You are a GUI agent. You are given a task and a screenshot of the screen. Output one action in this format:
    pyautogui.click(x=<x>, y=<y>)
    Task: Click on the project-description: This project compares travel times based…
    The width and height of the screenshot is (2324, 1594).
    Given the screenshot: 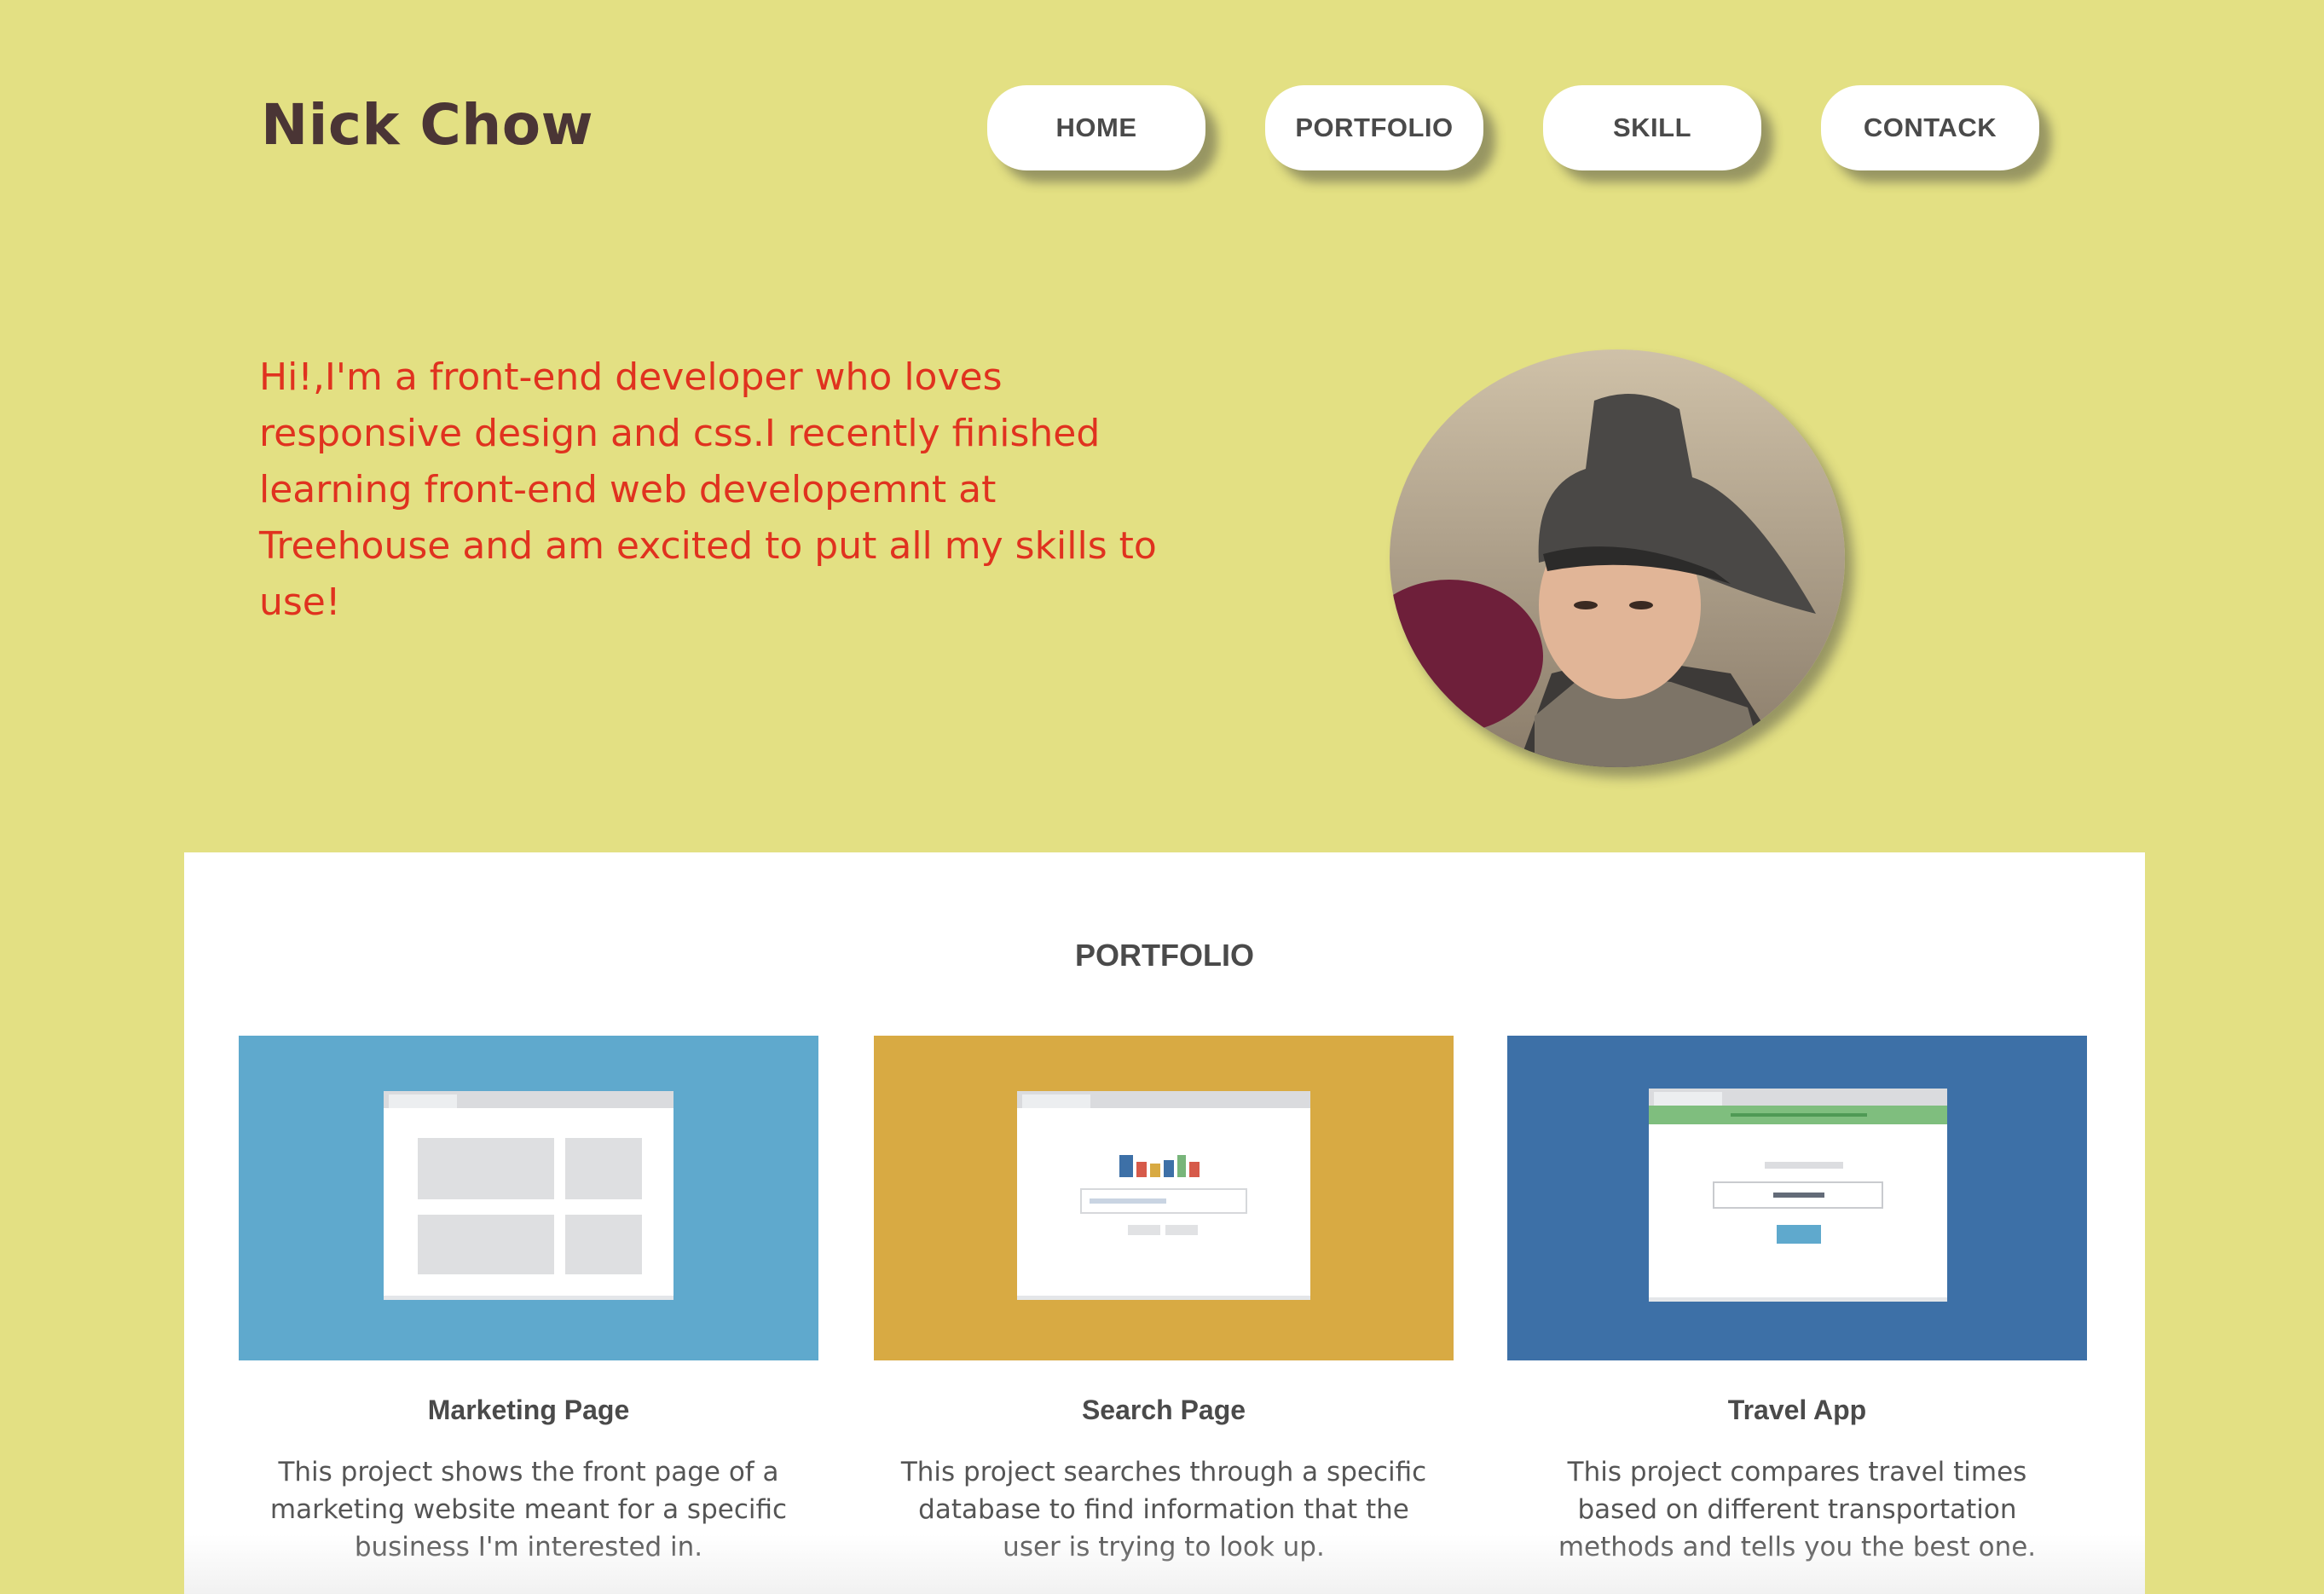 What is the action you would take?
    pyautogui.click(x=1798, y=1509)
    